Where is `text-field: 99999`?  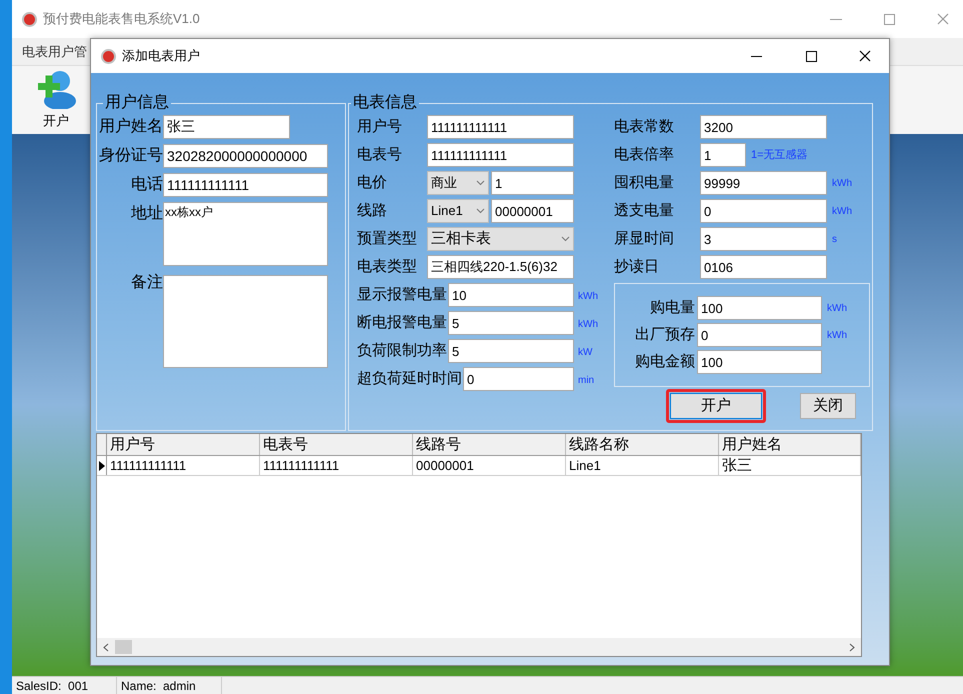
text-field: 99999 is located at coordinates (763, 183).